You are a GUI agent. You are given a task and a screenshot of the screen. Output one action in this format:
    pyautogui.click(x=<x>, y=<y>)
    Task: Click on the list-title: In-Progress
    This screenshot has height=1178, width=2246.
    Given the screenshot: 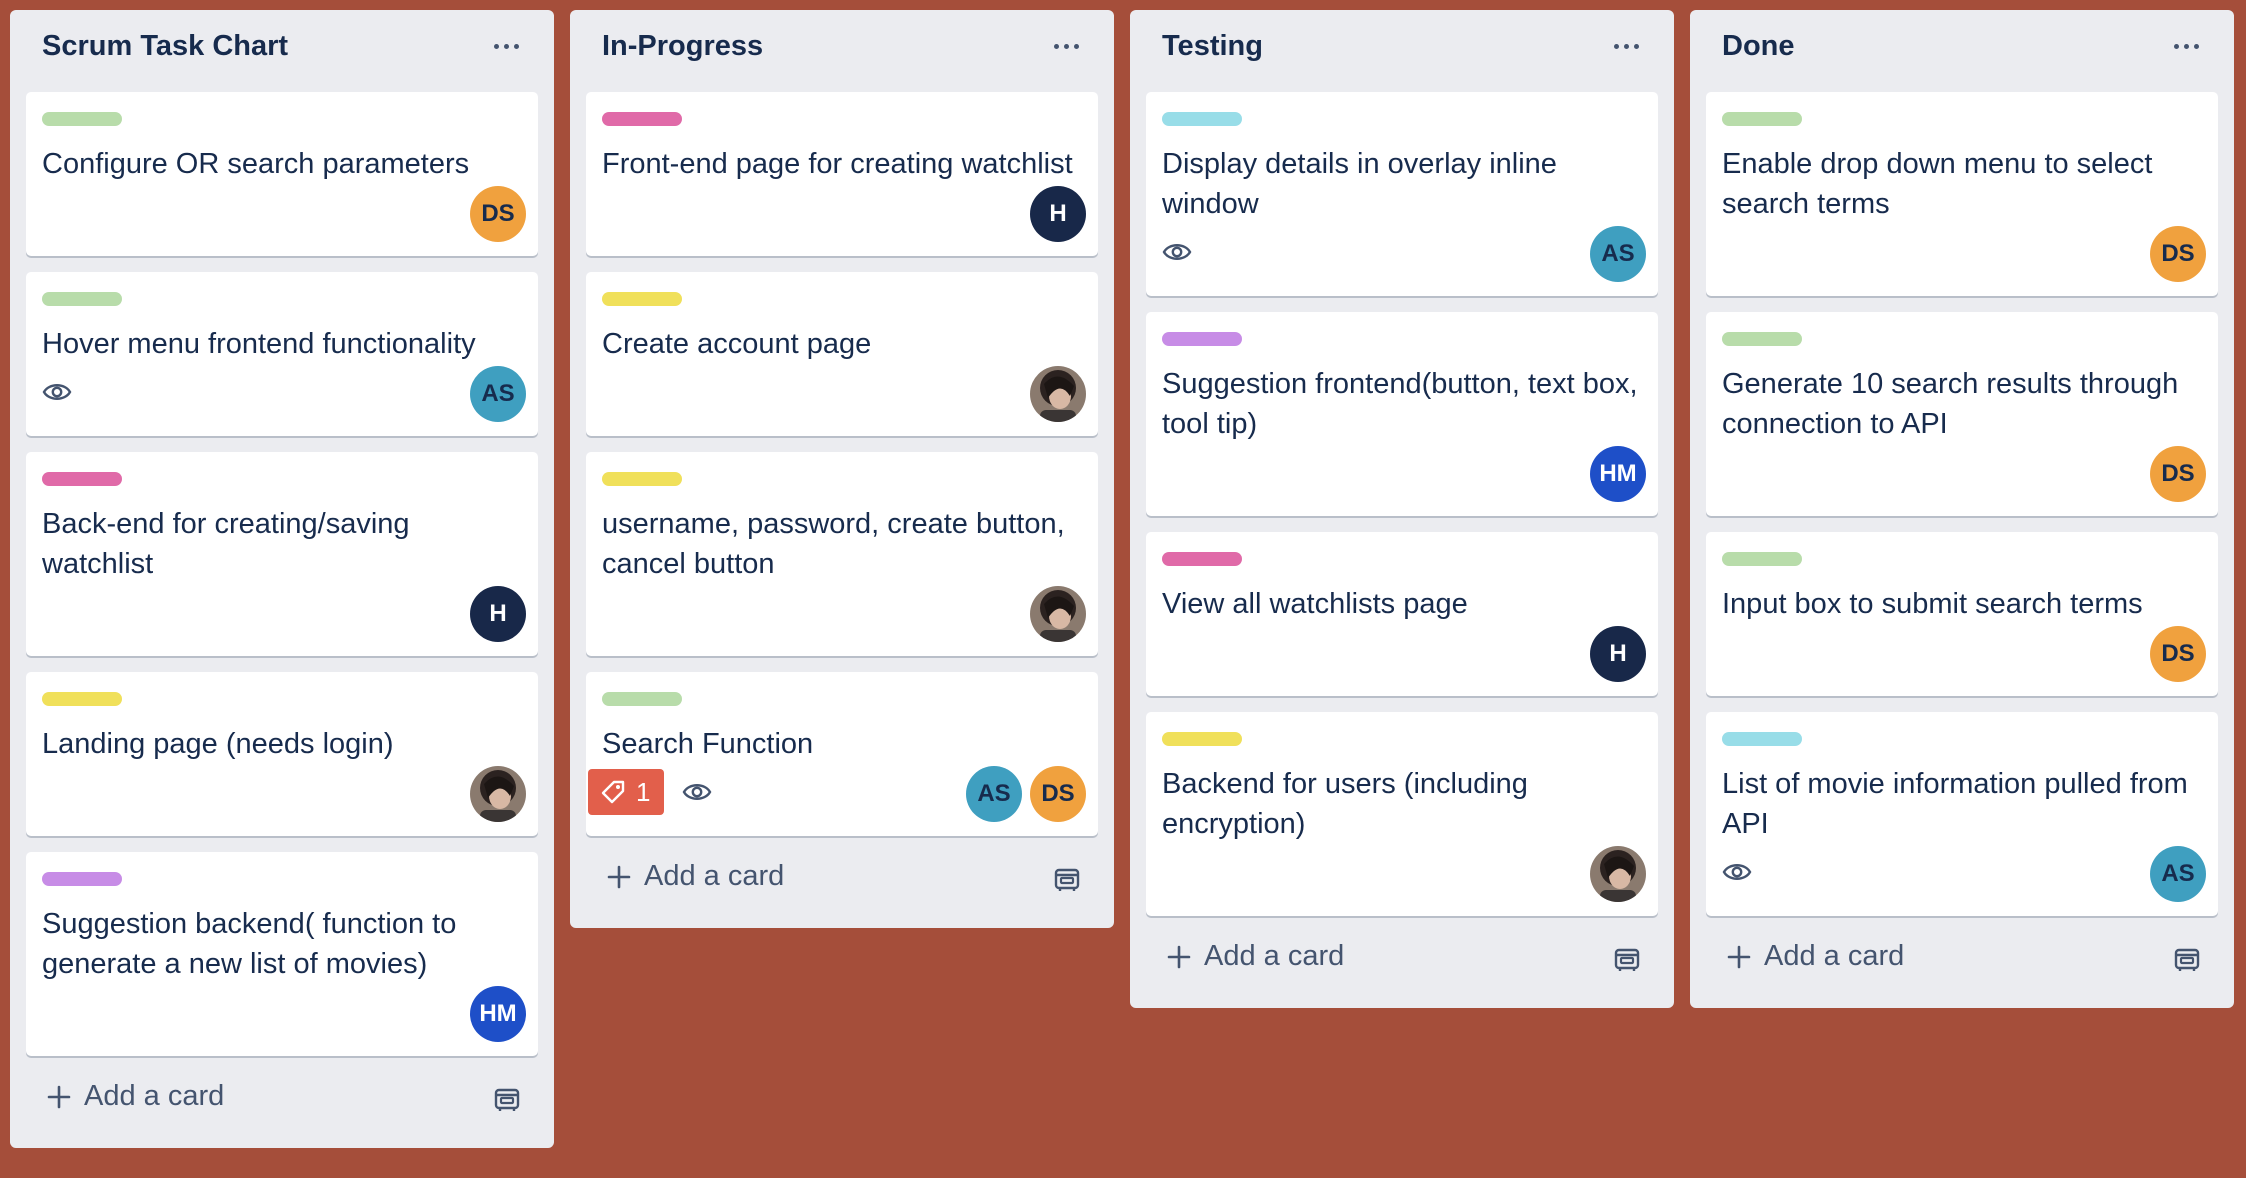 What is the action you would take?
    pyautogui.click(x=682, y=46)
    